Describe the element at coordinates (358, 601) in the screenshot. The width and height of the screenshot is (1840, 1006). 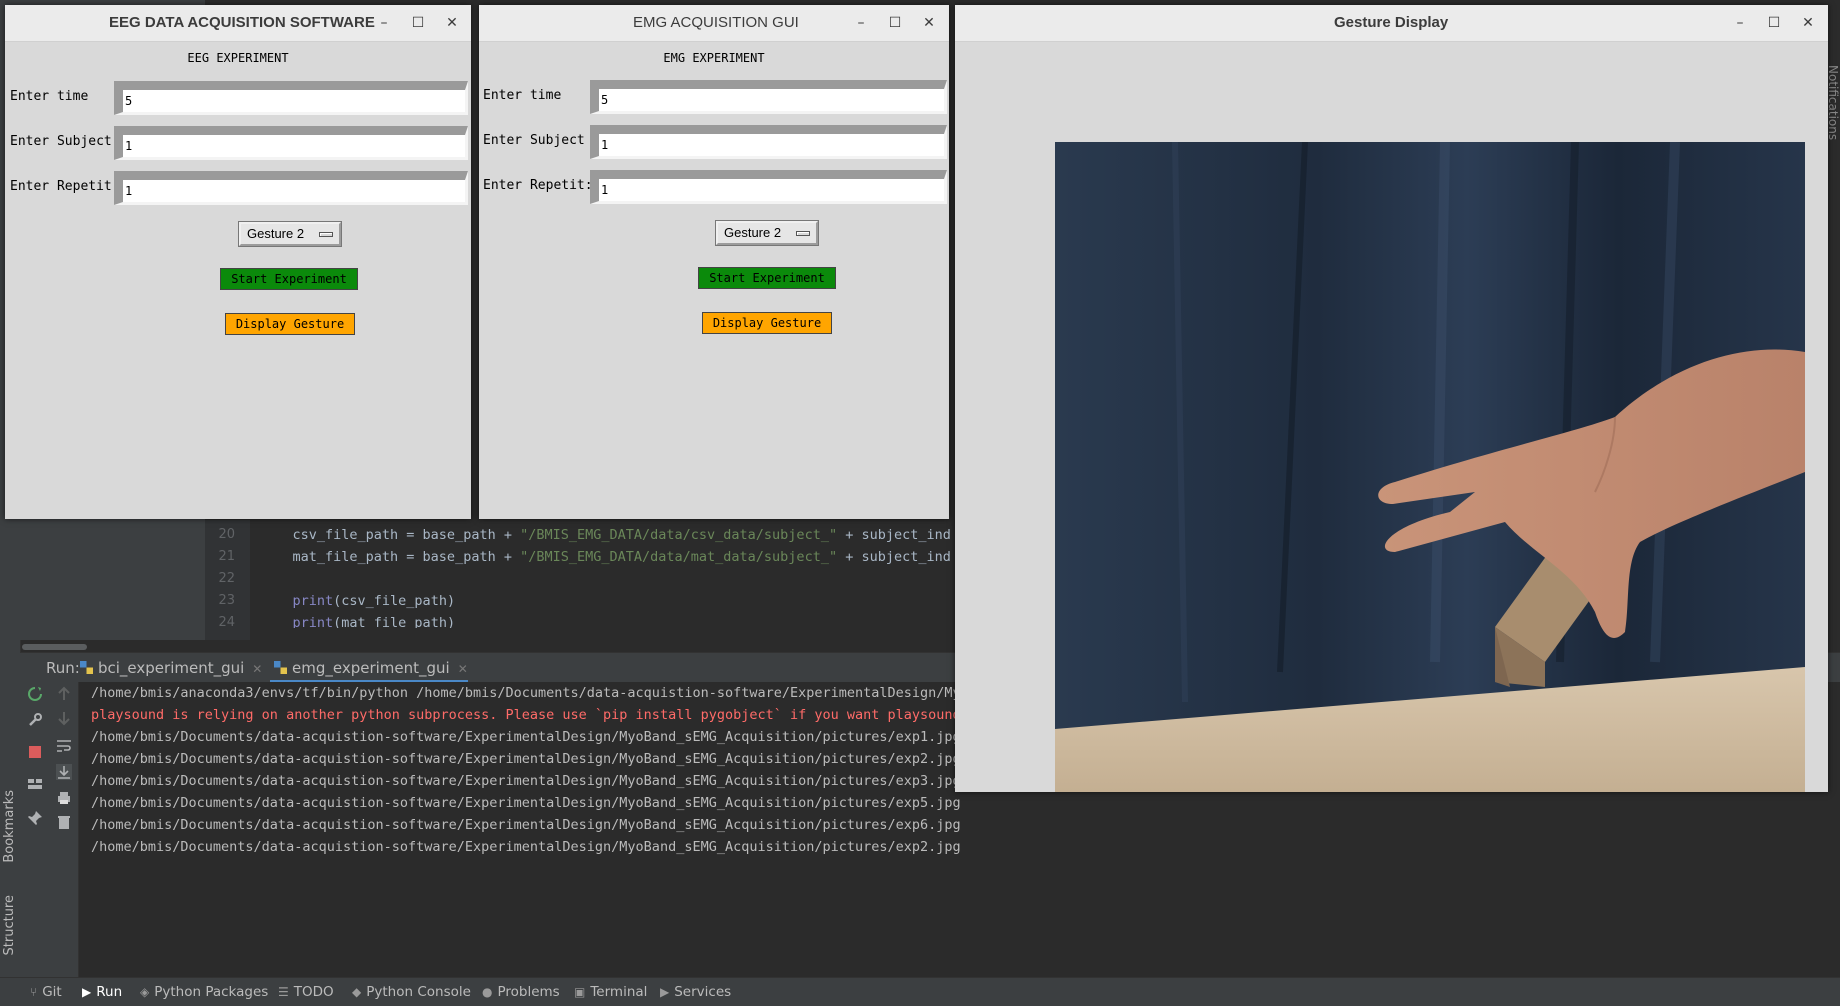
I see `code-line: print(csv_file_path)` at that location.